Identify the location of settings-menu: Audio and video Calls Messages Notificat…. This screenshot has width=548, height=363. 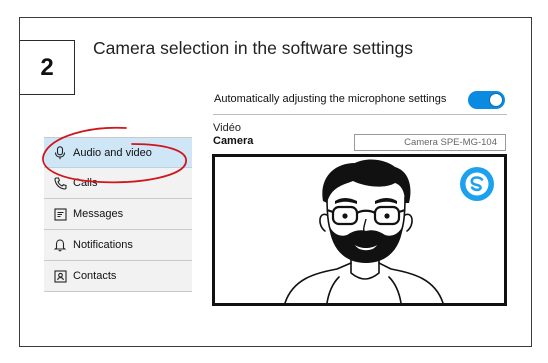
(118, 214).